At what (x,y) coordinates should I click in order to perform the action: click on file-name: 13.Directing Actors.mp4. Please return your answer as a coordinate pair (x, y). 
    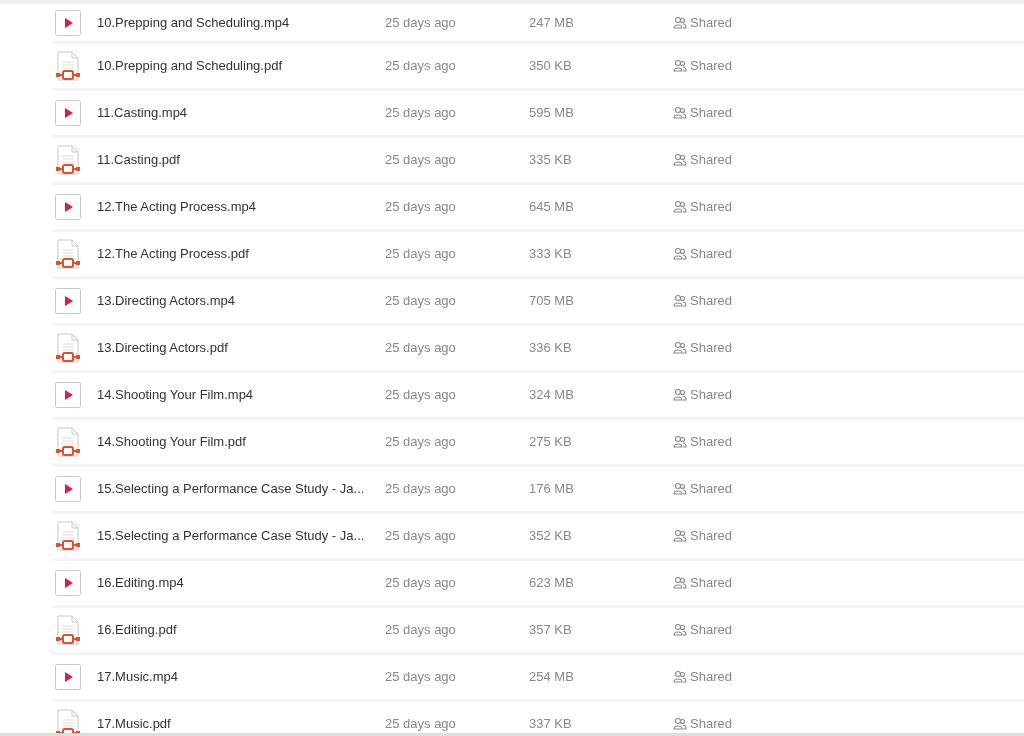
    Looking at the image, I should click on (166, 301).